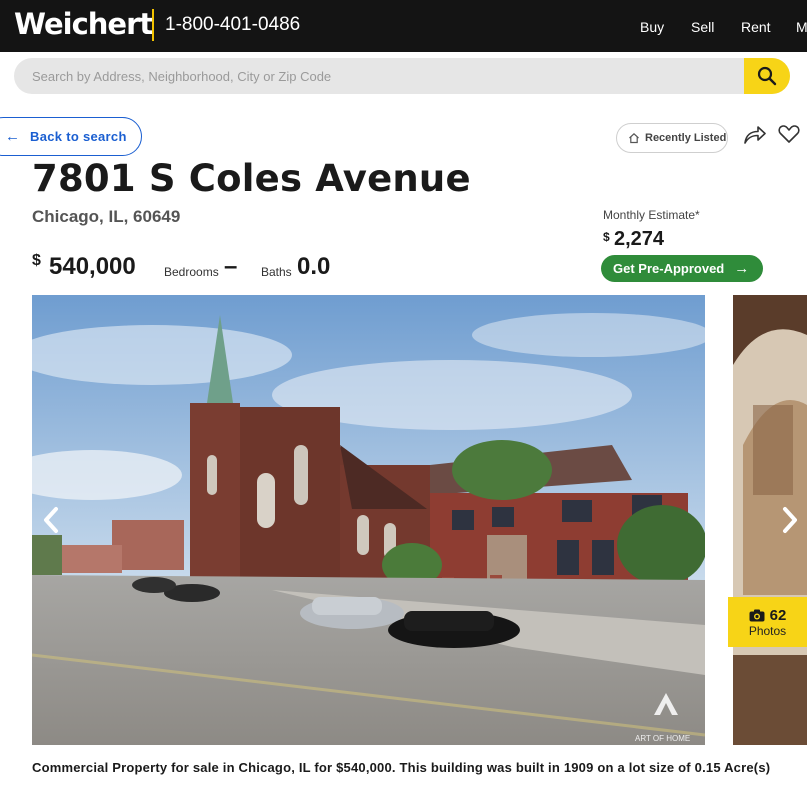 This screenshot has height=788, width=807. I want to click on bedrooms-value: –, so click(231, 266).